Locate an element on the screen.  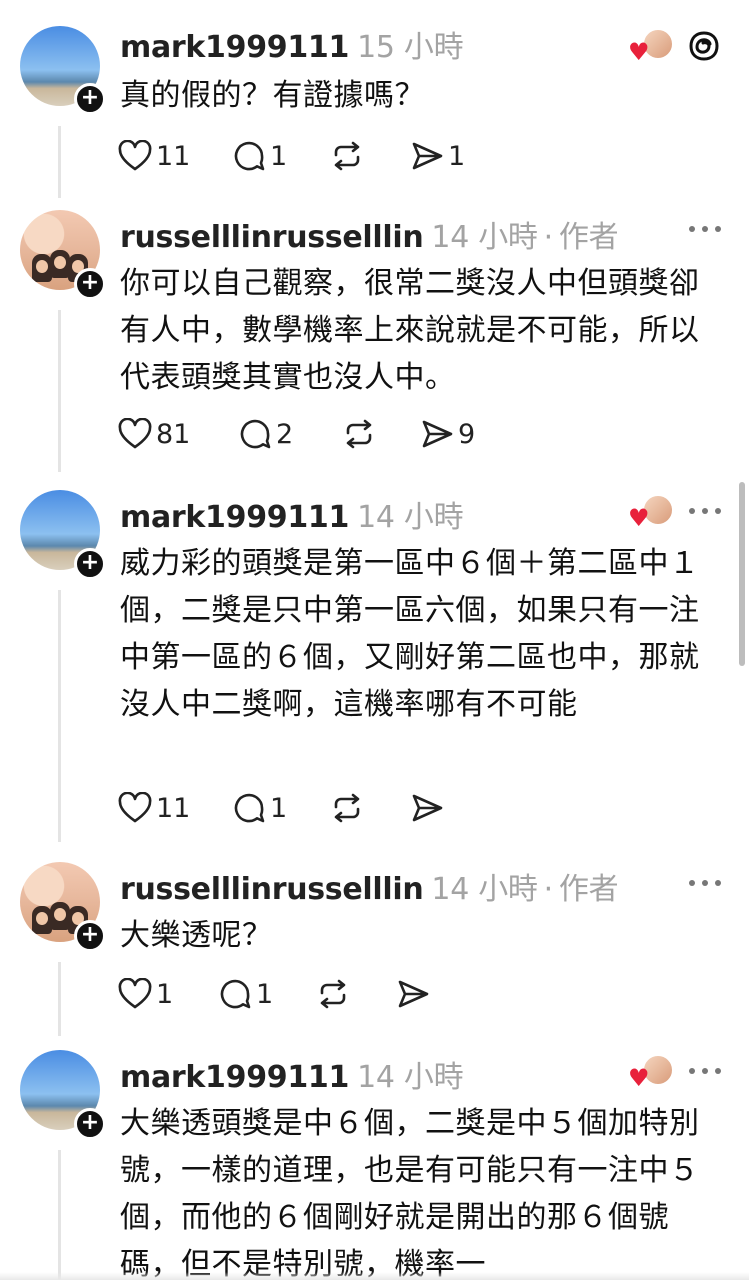
post-content: 大樂透呢？ is located at coordinates (196, 935).